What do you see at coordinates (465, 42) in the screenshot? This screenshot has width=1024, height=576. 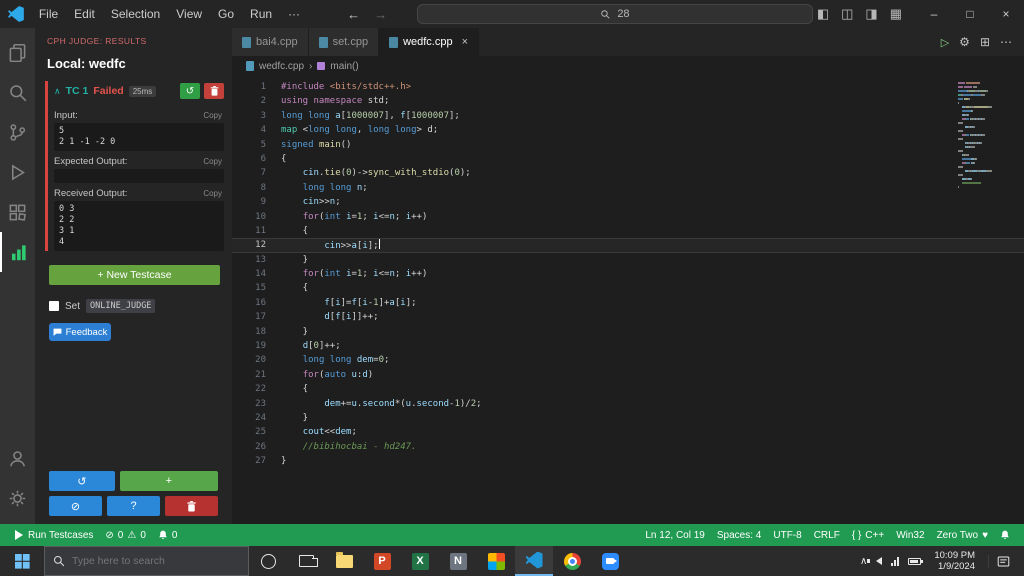 I see `close-tab-icon: ×` at bounding box center [465, 42].